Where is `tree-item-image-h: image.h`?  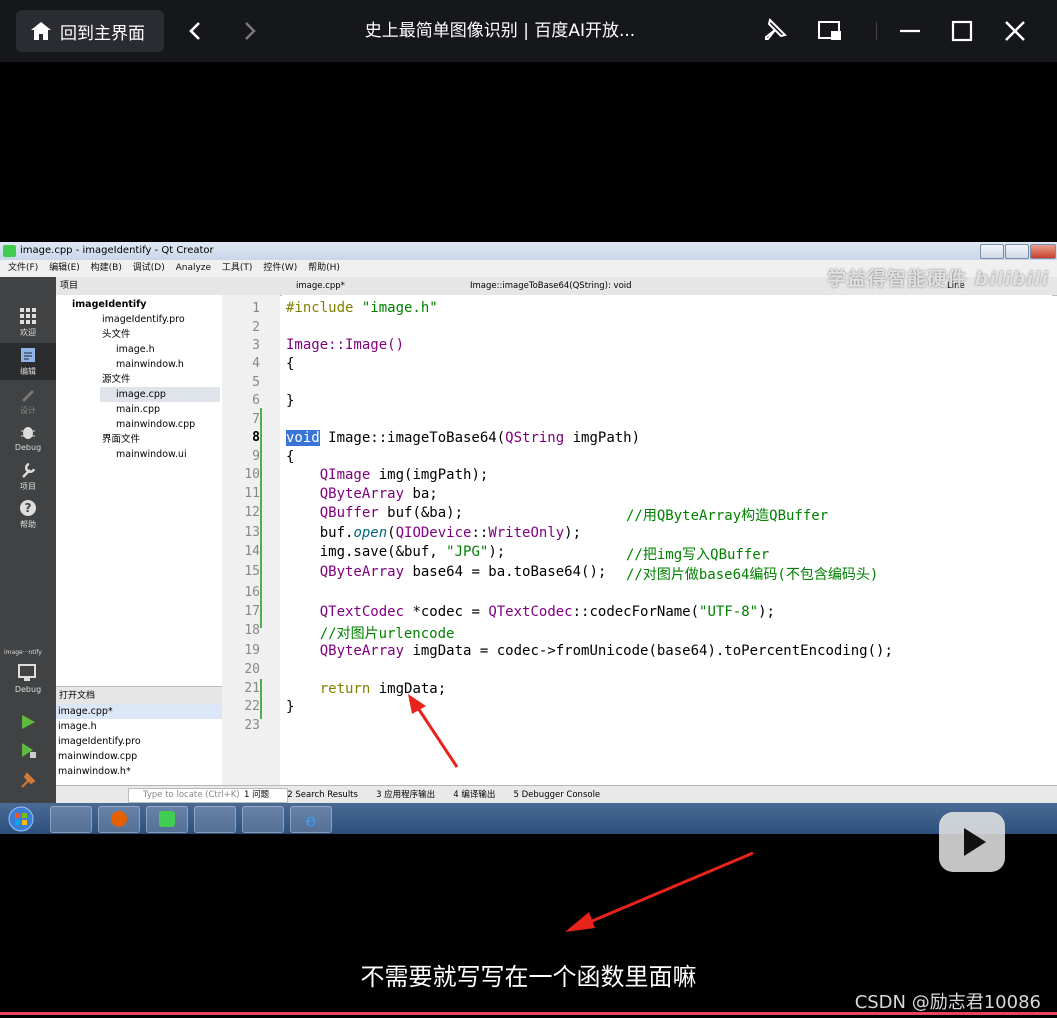
tree-item-image-h: image.h is located at coordinates (135, 349).